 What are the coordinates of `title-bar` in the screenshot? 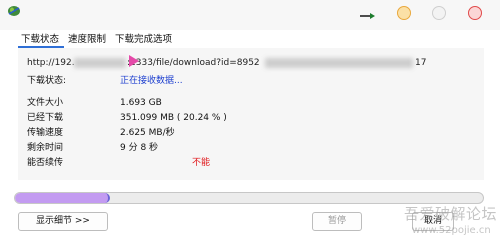 It's located at (250, 15).